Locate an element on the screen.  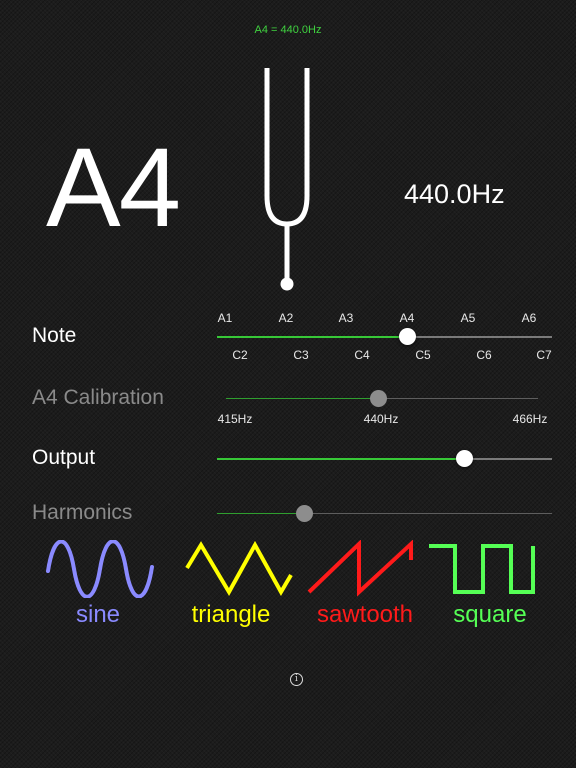
calibration-tick-min: 415Hz is located at coordinates (235, 419).